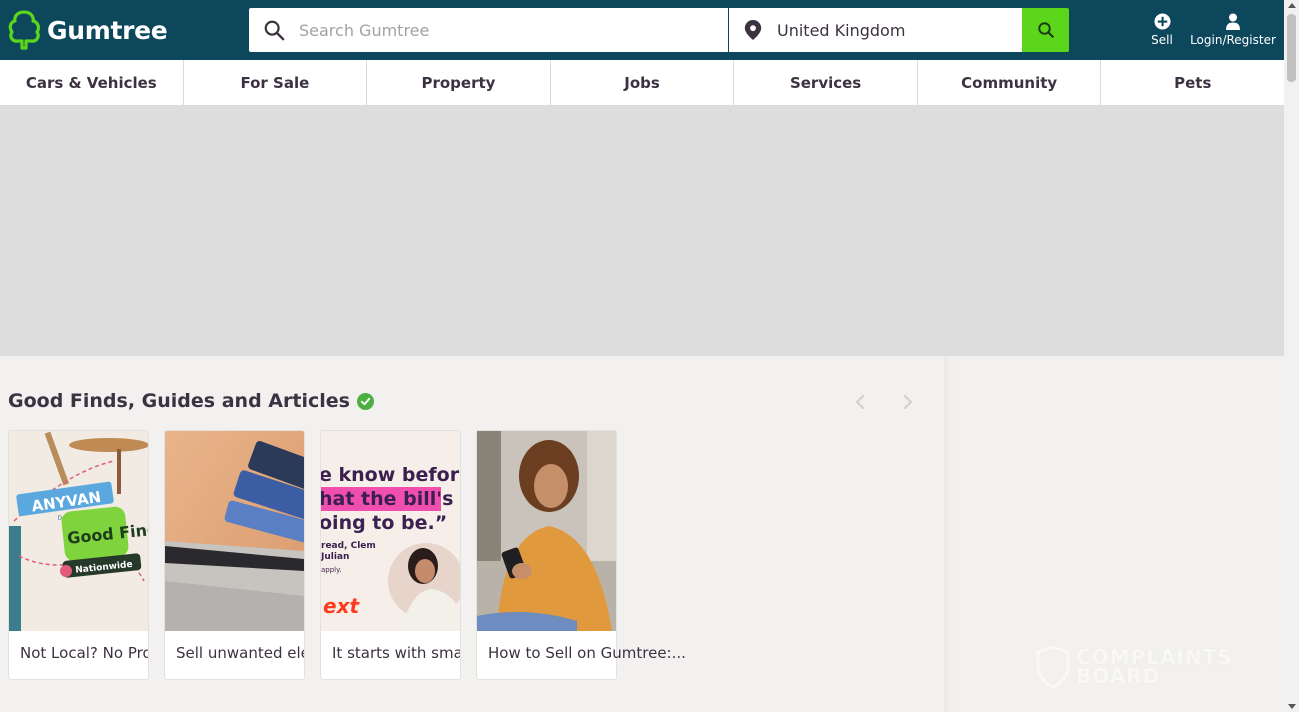  What do you see at coordinates (459, 82) in the screenshot?
I see `nav-item-property: Property` at bounding box center [459, 82].